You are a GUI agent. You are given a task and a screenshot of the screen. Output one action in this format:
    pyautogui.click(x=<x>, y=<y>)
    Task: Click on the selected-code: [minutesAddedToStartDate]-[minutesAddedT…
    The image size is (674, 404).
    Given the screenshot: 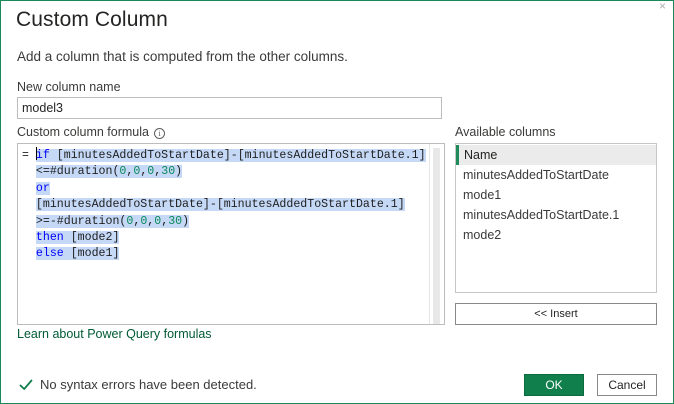 What is the action you would take?
    pyautogui.click(x=220, y=205)
    